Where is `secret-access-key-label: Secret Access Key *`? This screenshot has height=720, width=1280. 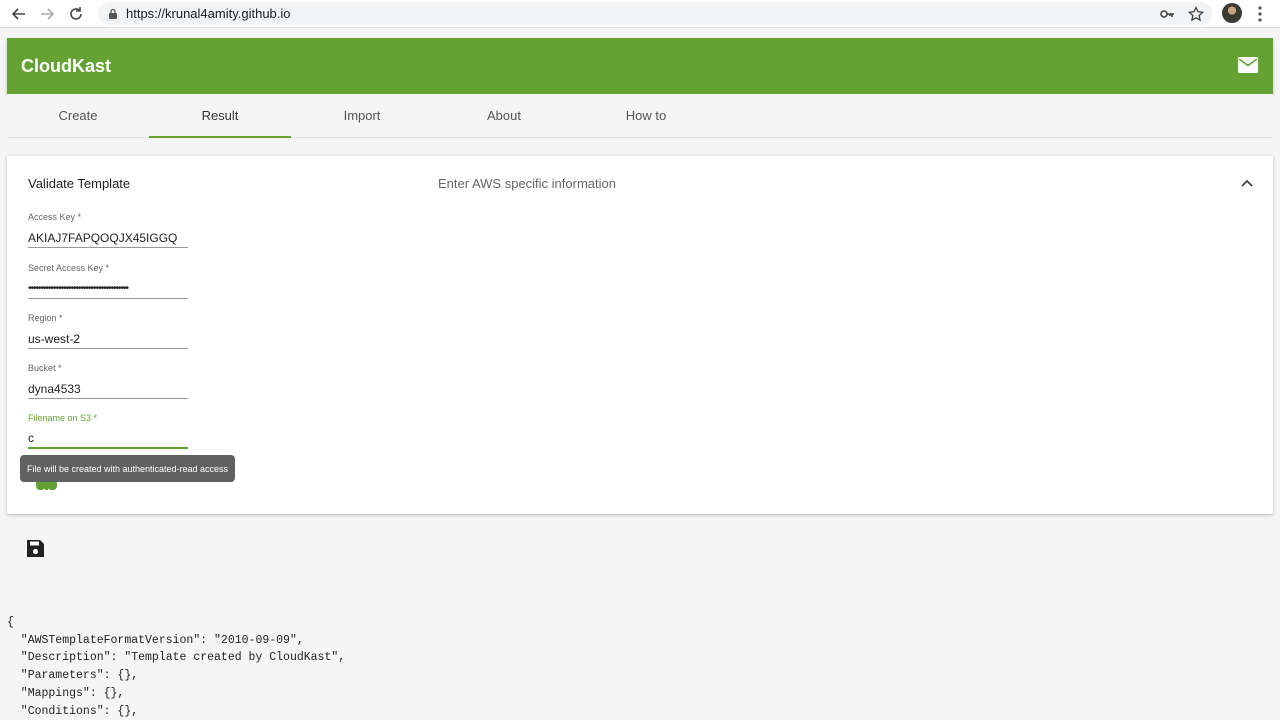
secret-access-key-label: Secret Access Key * is located at coordinates (69, 268).